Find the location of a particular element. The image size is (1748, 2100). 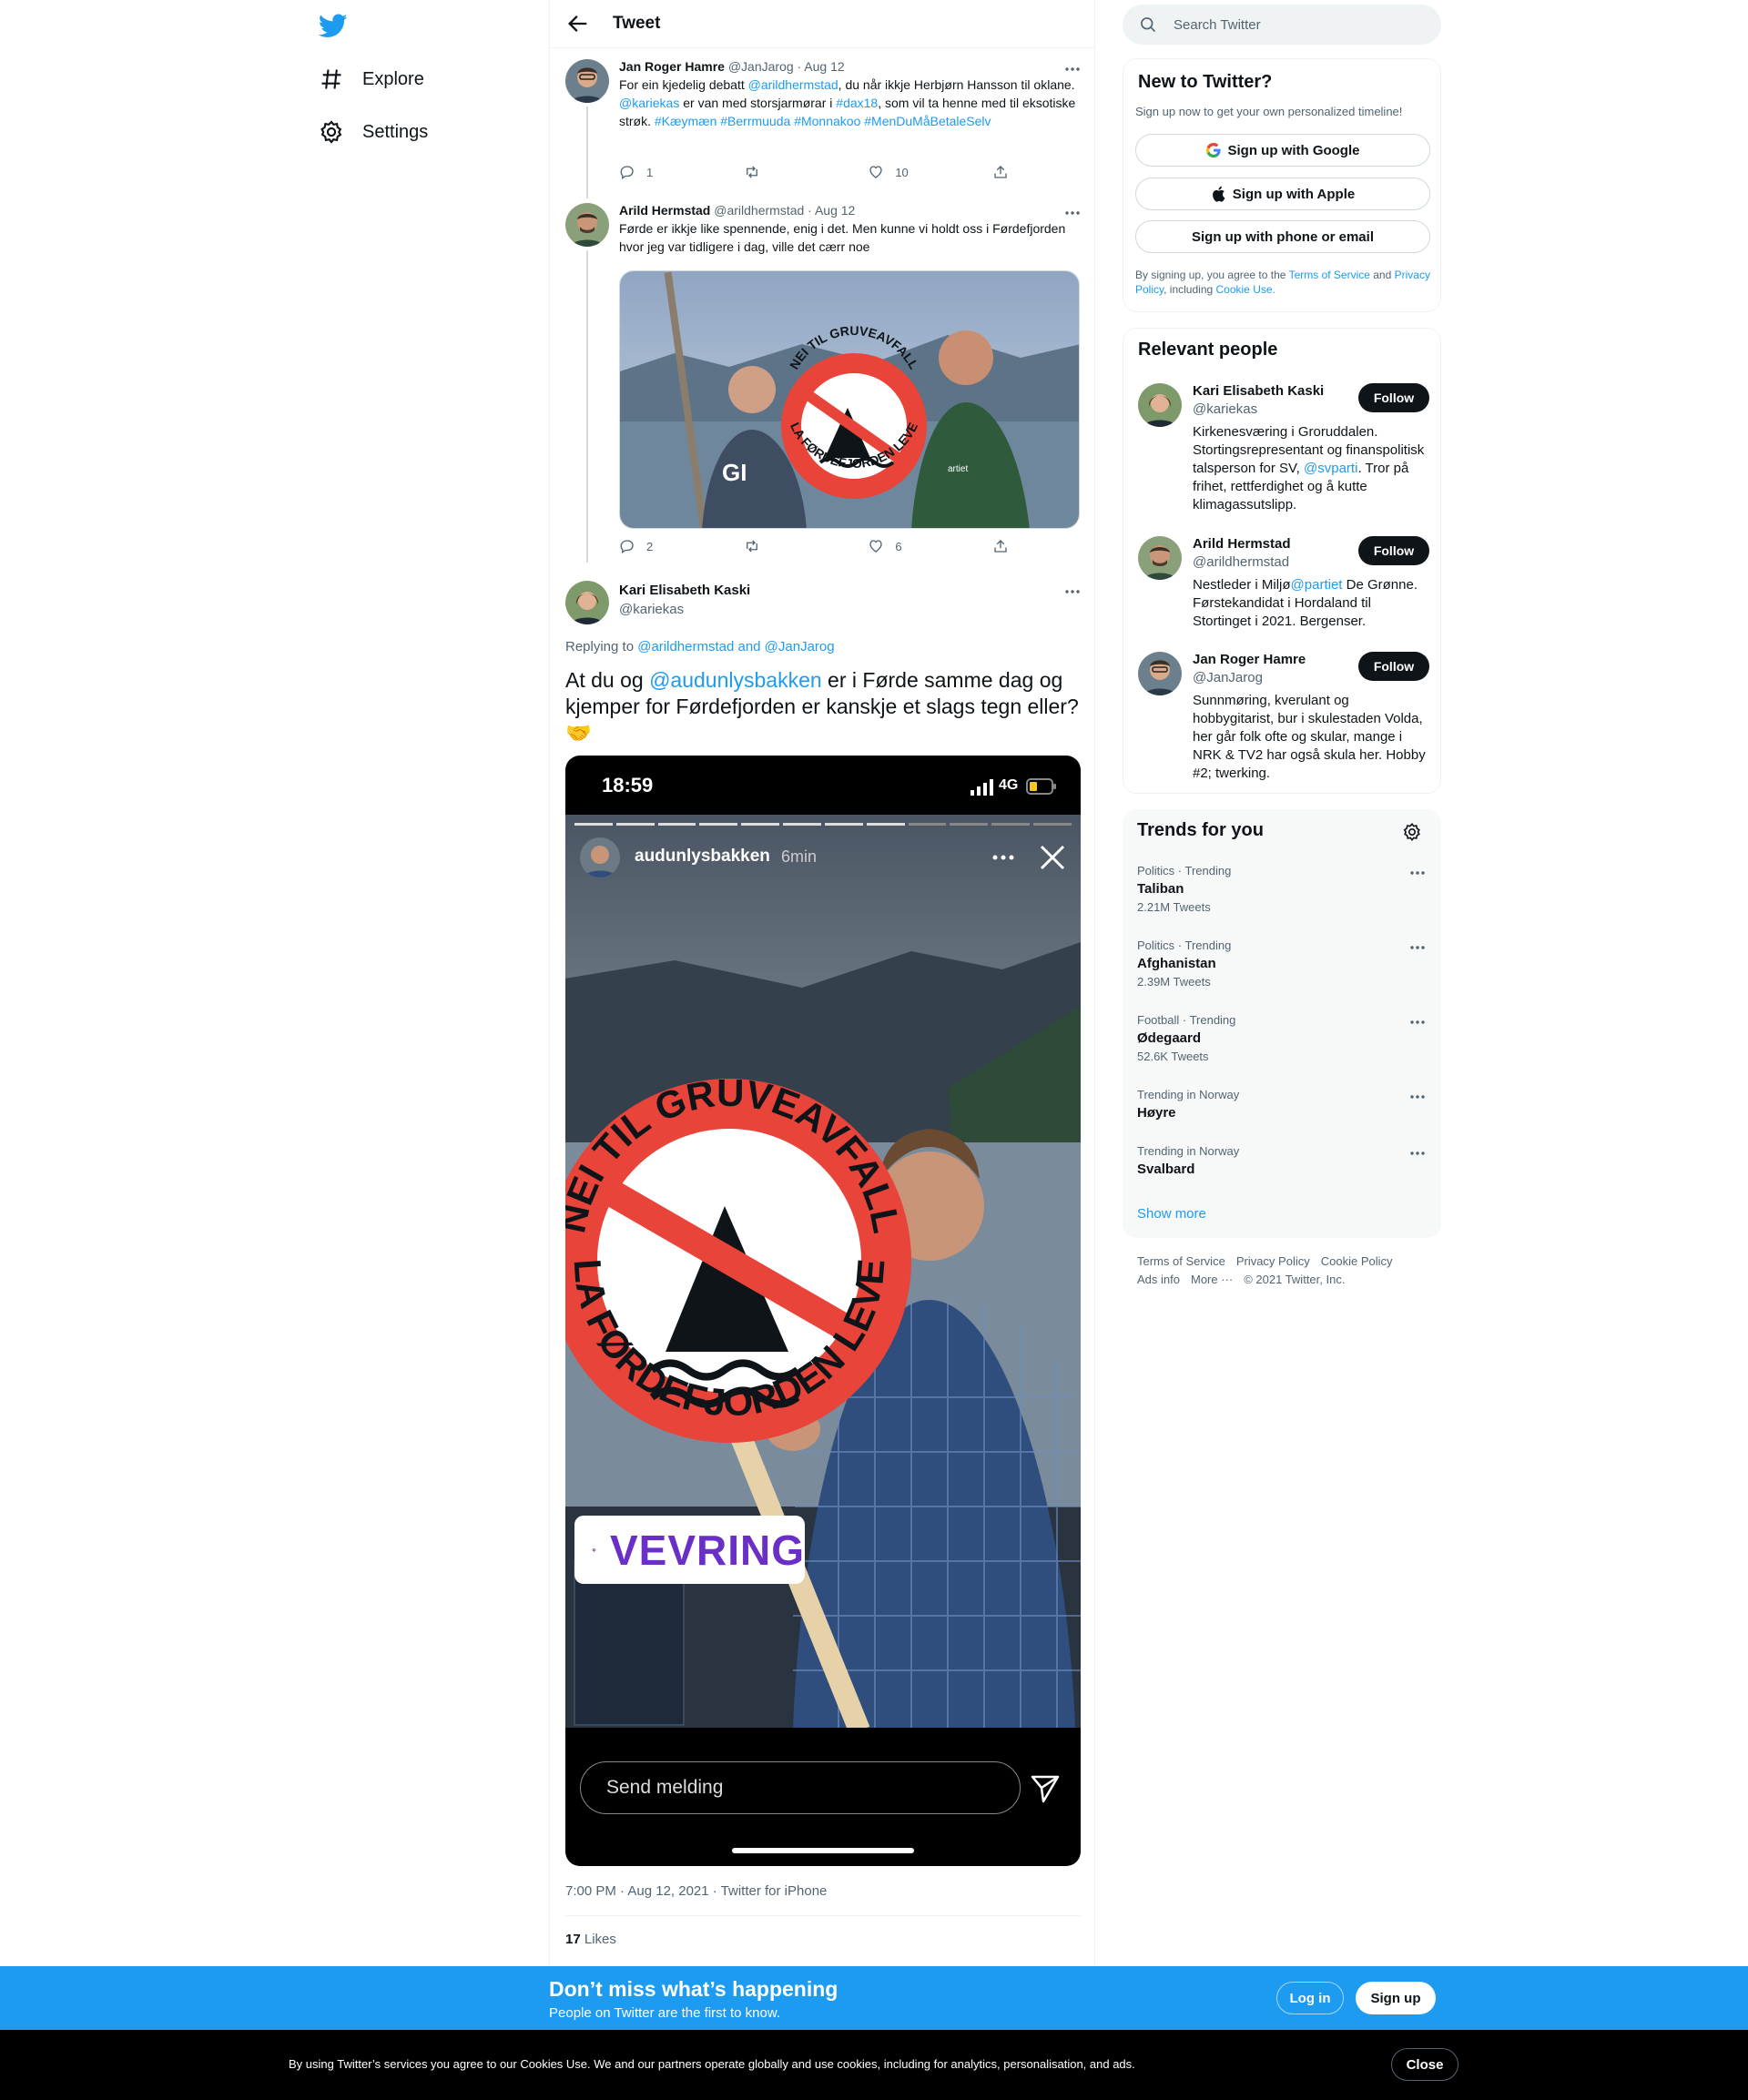

replying-to-links: @arildhermstad and @JanJarog is located at coordinates (735, 646).